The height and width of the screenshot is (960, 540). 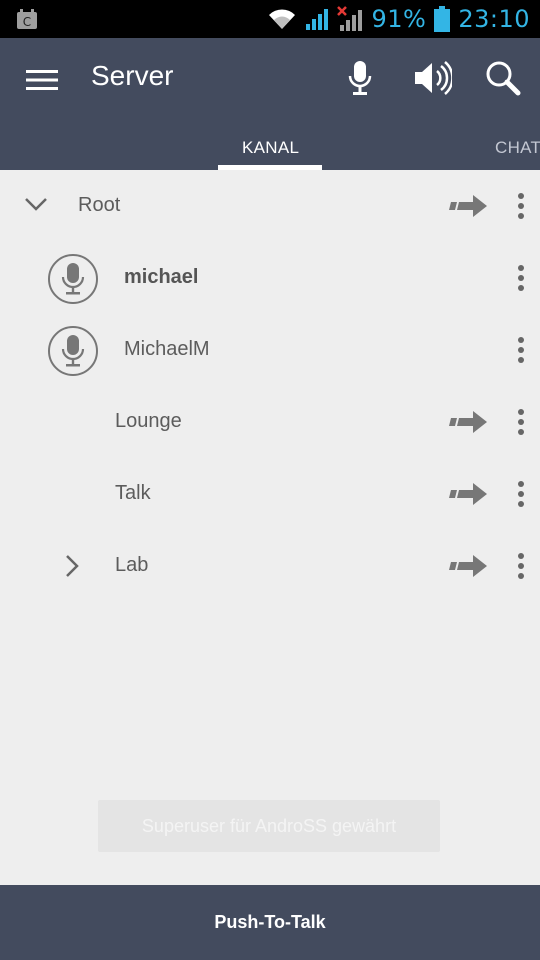 What do you see at coordinates (317, 19) in the screenshot?
I see `signal-icon` at bounding box center [317, 19].